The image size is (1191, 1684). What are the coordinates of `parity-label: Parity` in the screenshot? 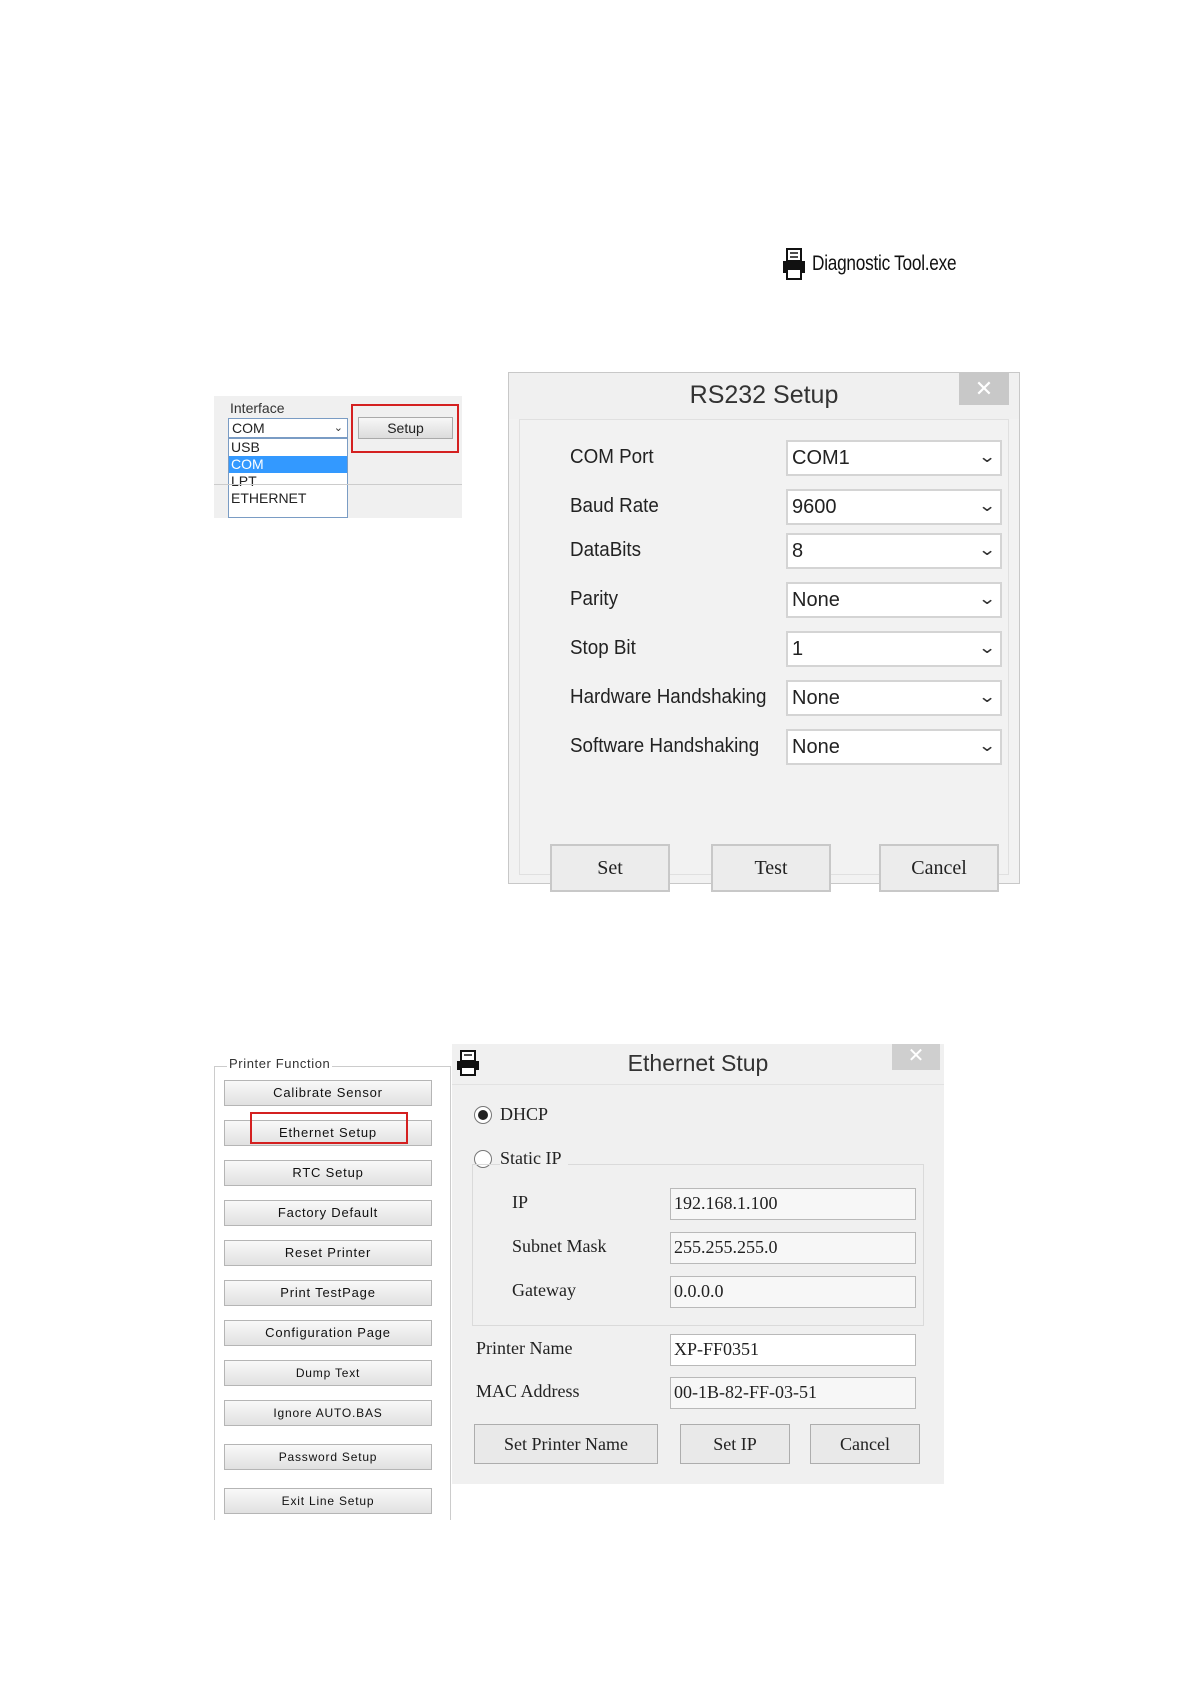 It's located at (594, 599).